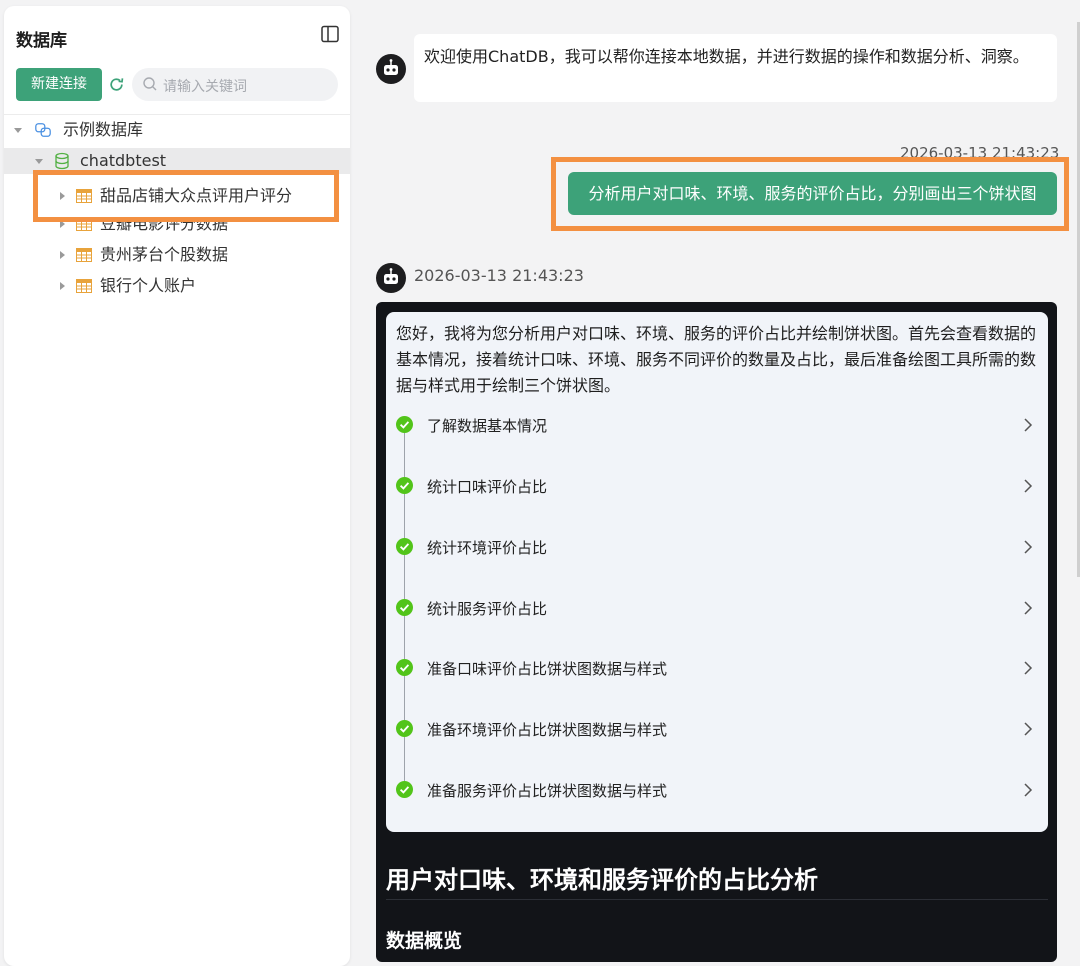 Image resolution: width=1080 pixels, height=966 pixels. I want to click on plan-step: 准备口味评价占比饼状图数据与样式, so click(717, 669).